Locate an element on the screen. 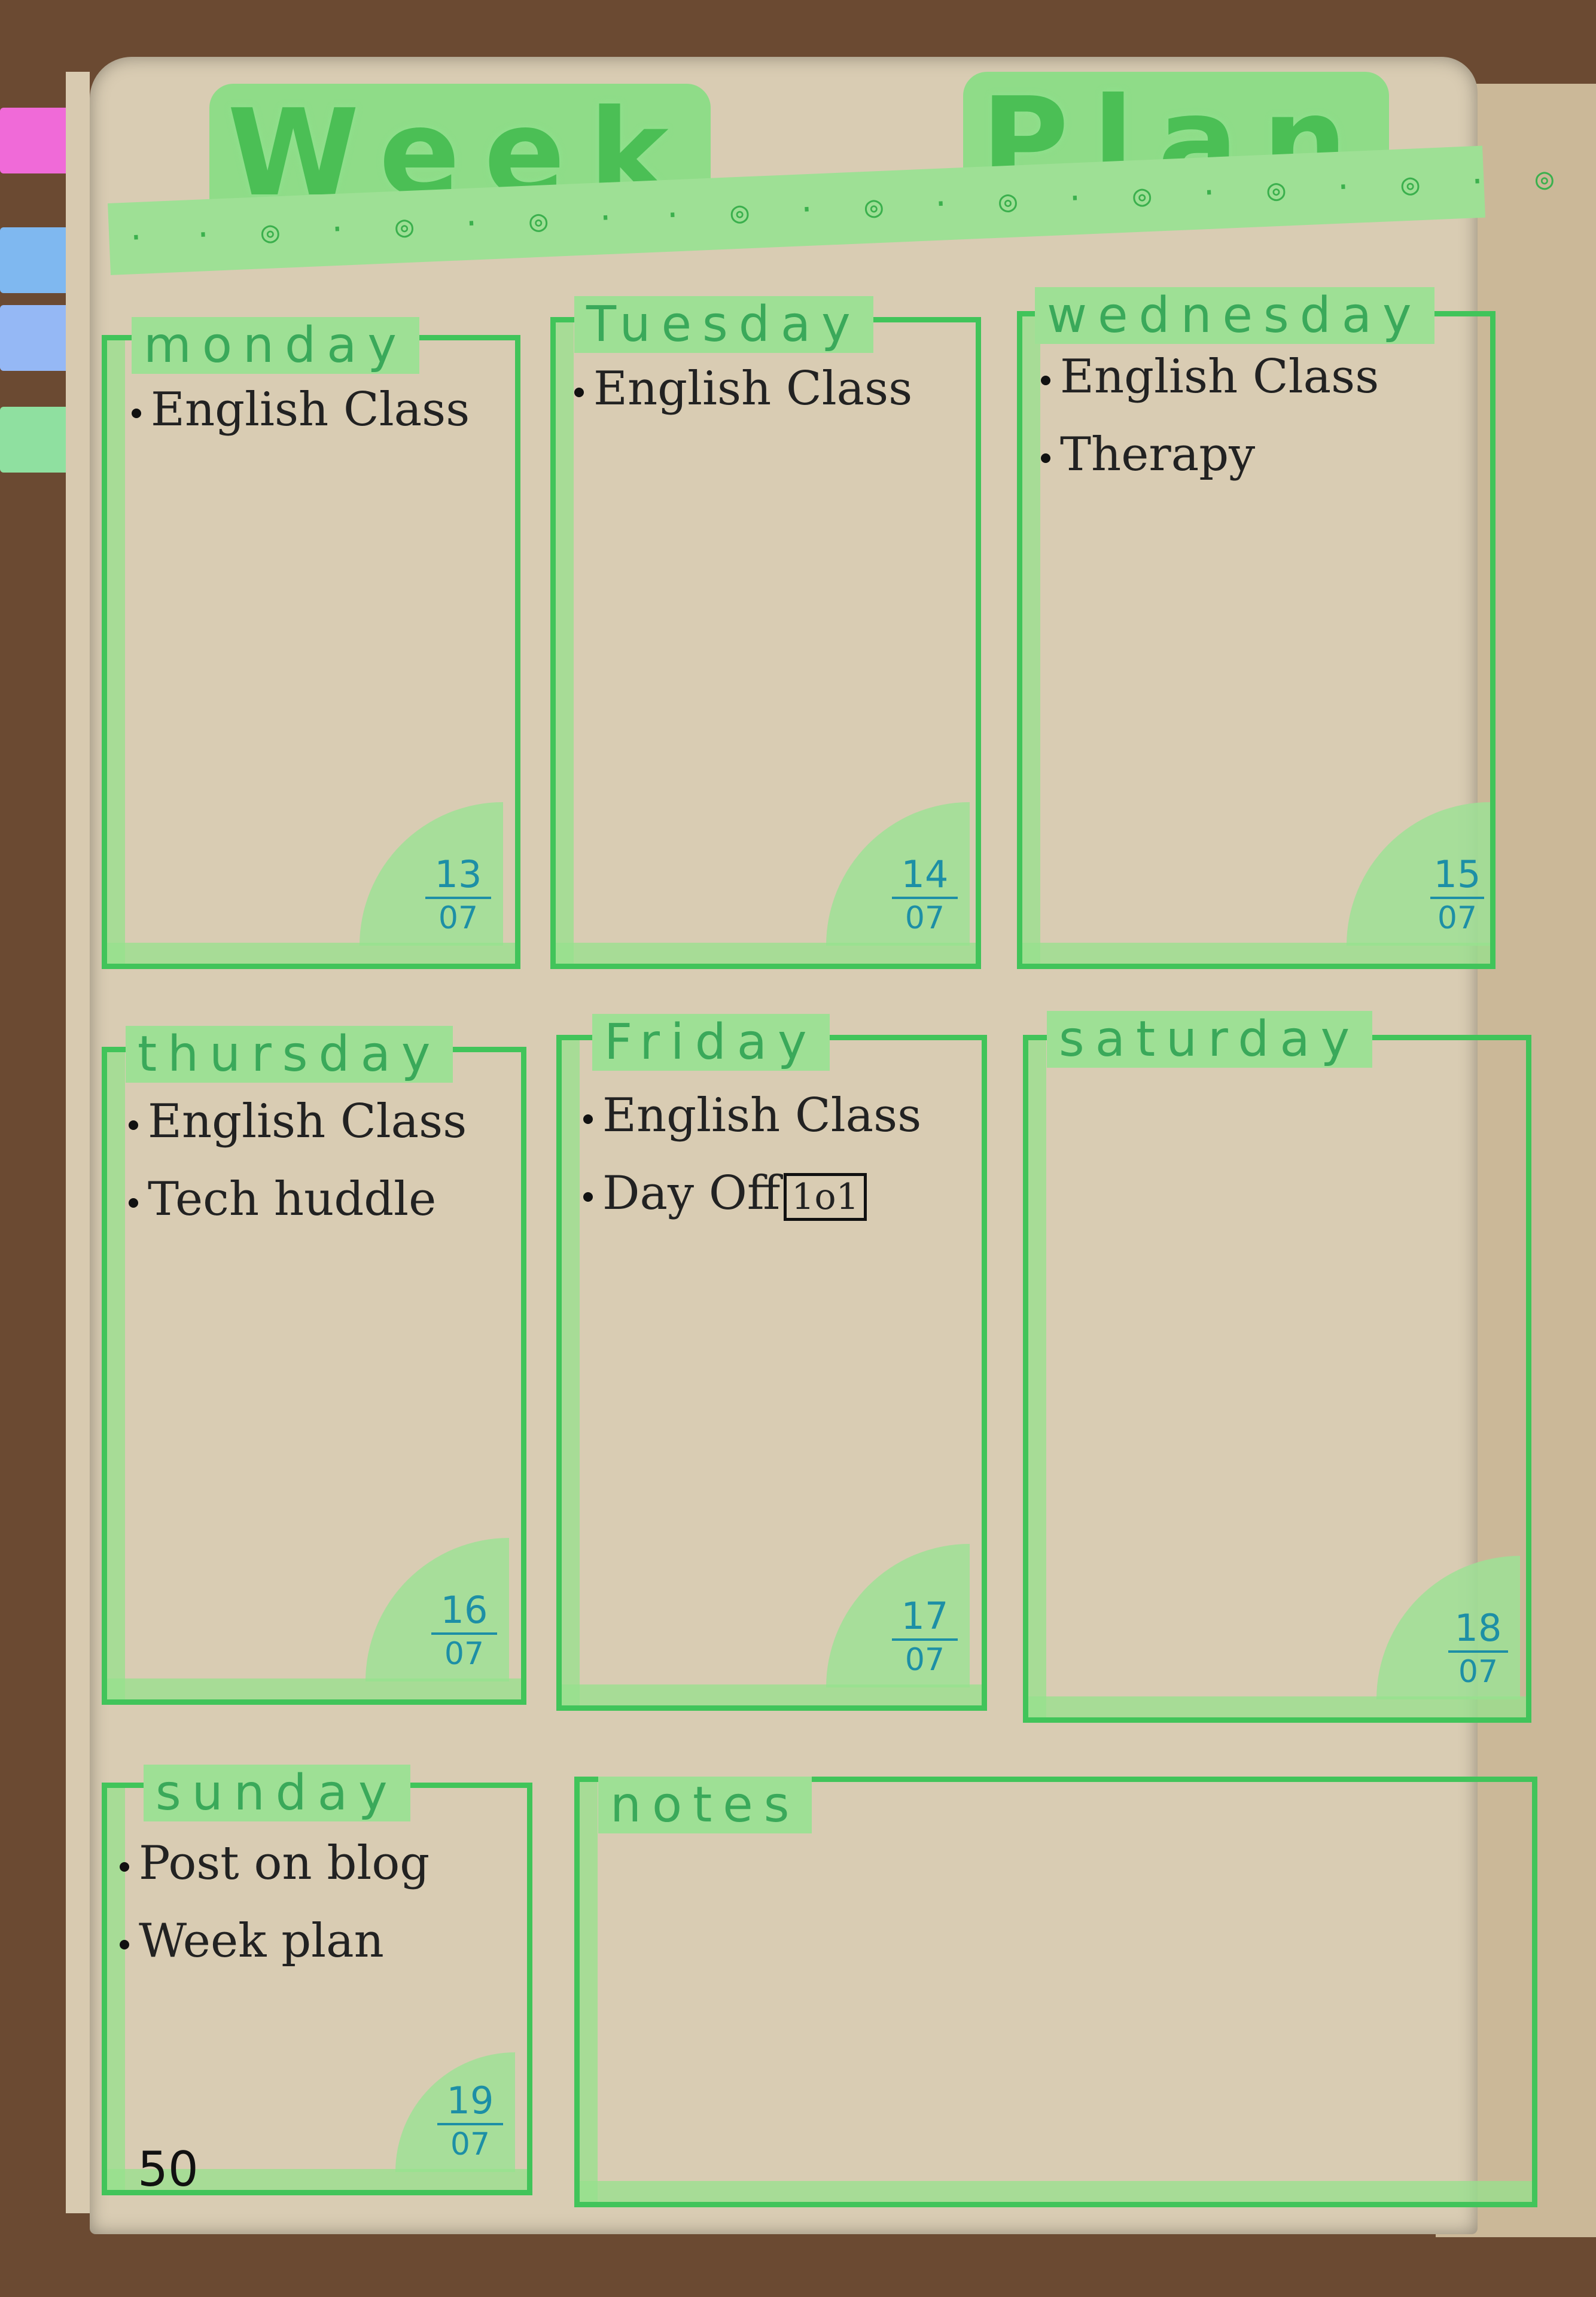 This screenshot has width=1596, height=2297. task-list-friday: English Class Day Off 1o1 is located at coordinates (752, 1164).